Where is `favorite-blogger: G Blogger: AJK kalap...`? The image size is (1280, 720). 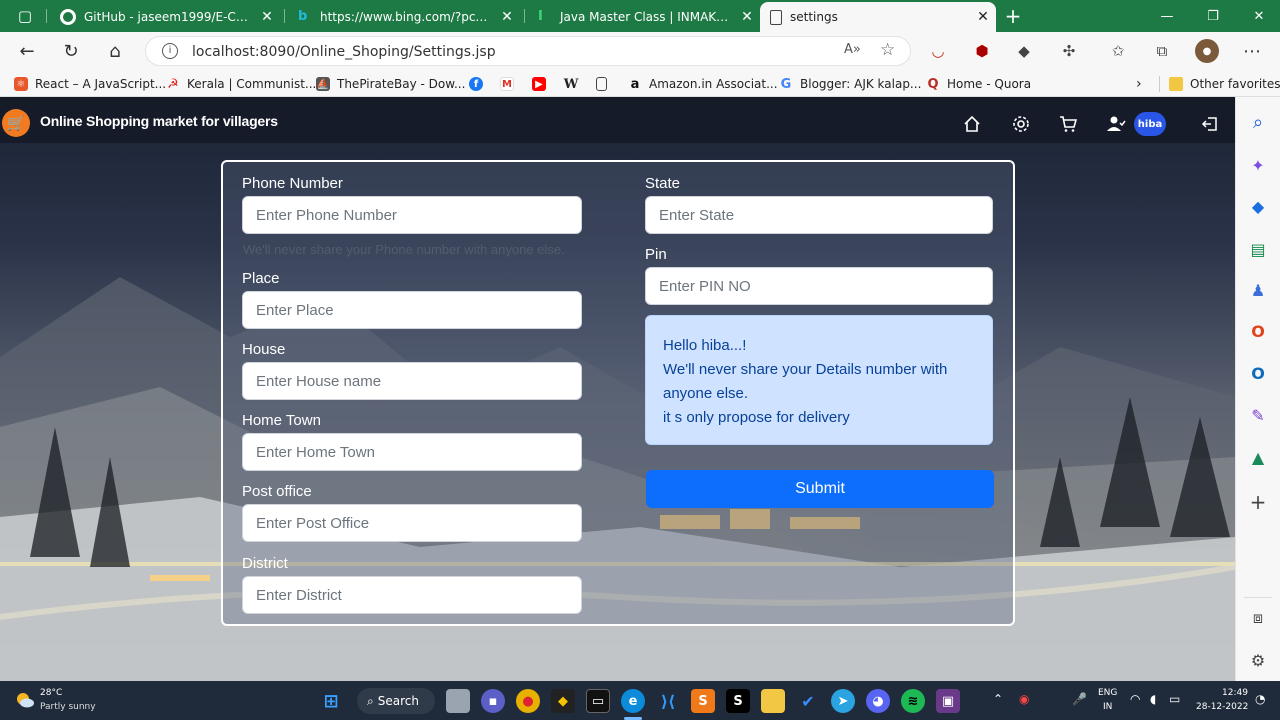 favorite-blogger: G Blogger: AJK kalap... is located at coordinates (850, 84).